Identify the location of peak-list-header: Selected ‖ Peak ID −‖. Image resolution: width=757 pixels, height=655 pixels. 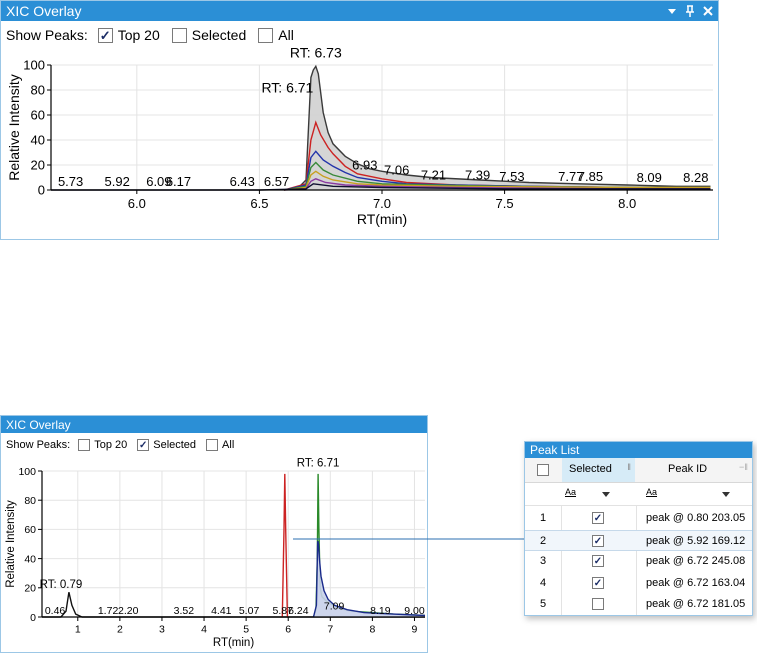
(638, 470).